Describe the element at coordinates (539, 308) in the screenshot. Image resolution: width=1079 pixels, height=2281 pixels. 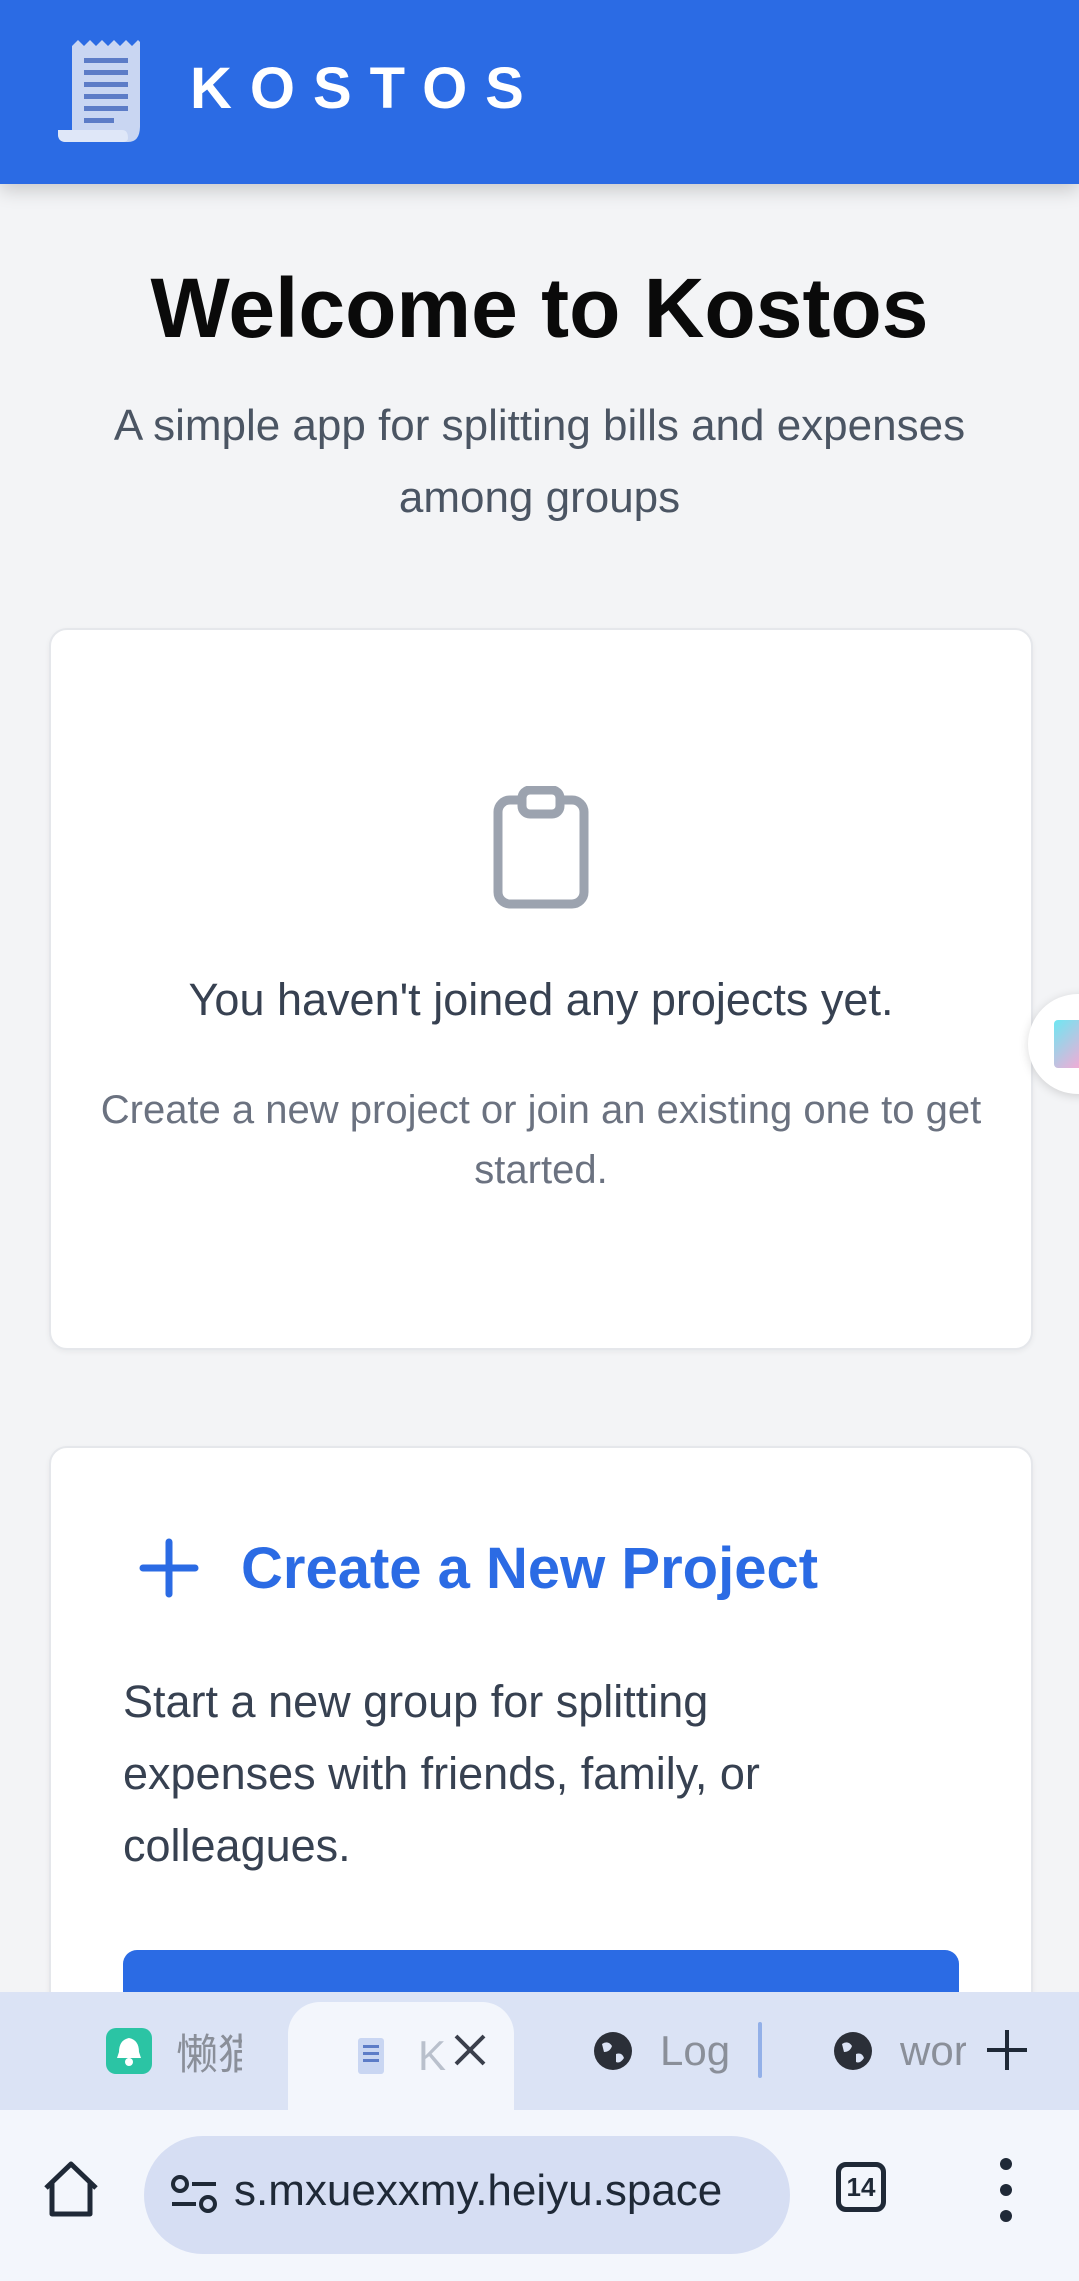
I see `page-title: Welcome to Kostos` at that location.